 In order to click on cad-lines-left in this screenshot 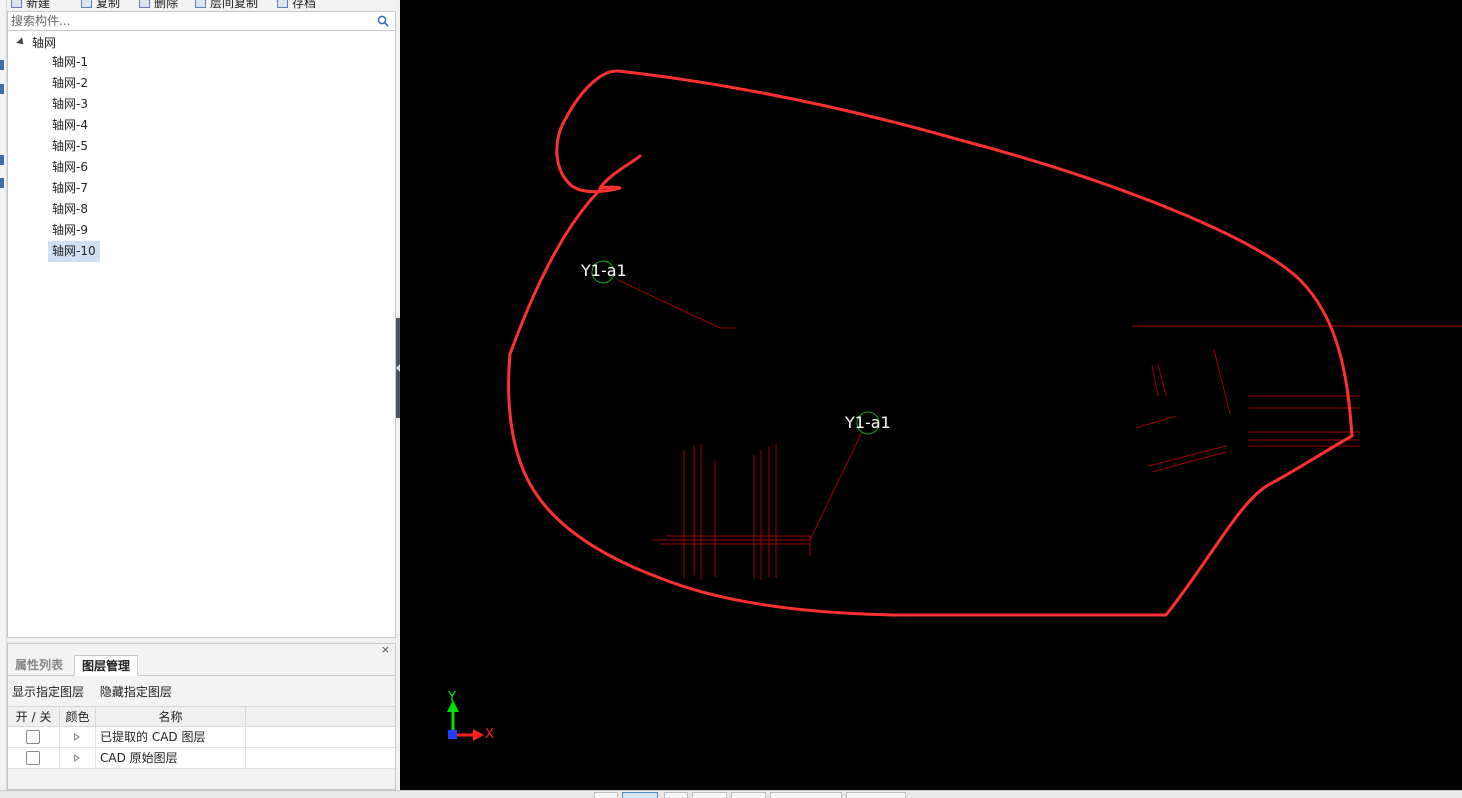, I will do `click(740, 429)`.